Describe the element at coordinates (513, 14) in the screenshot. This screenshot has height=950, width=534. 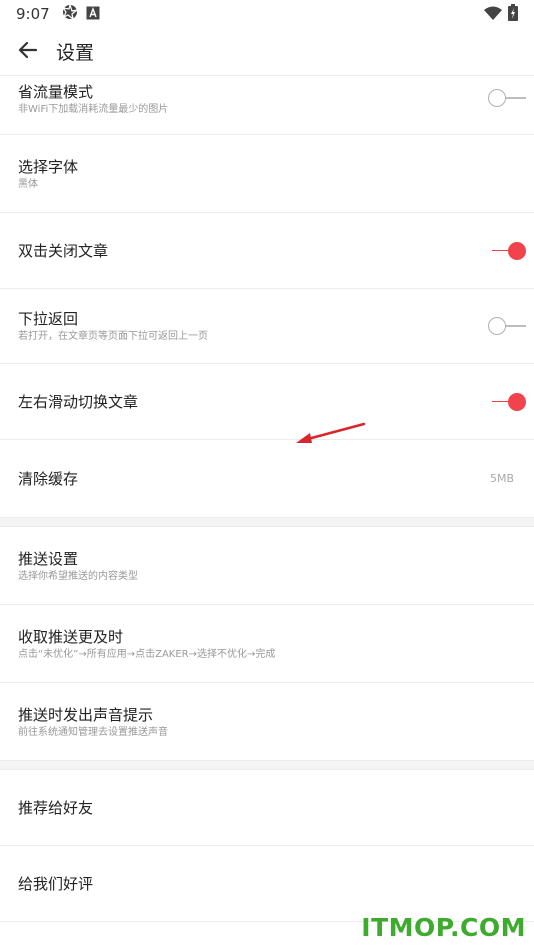
I see `battery-charging-icon` at that location.